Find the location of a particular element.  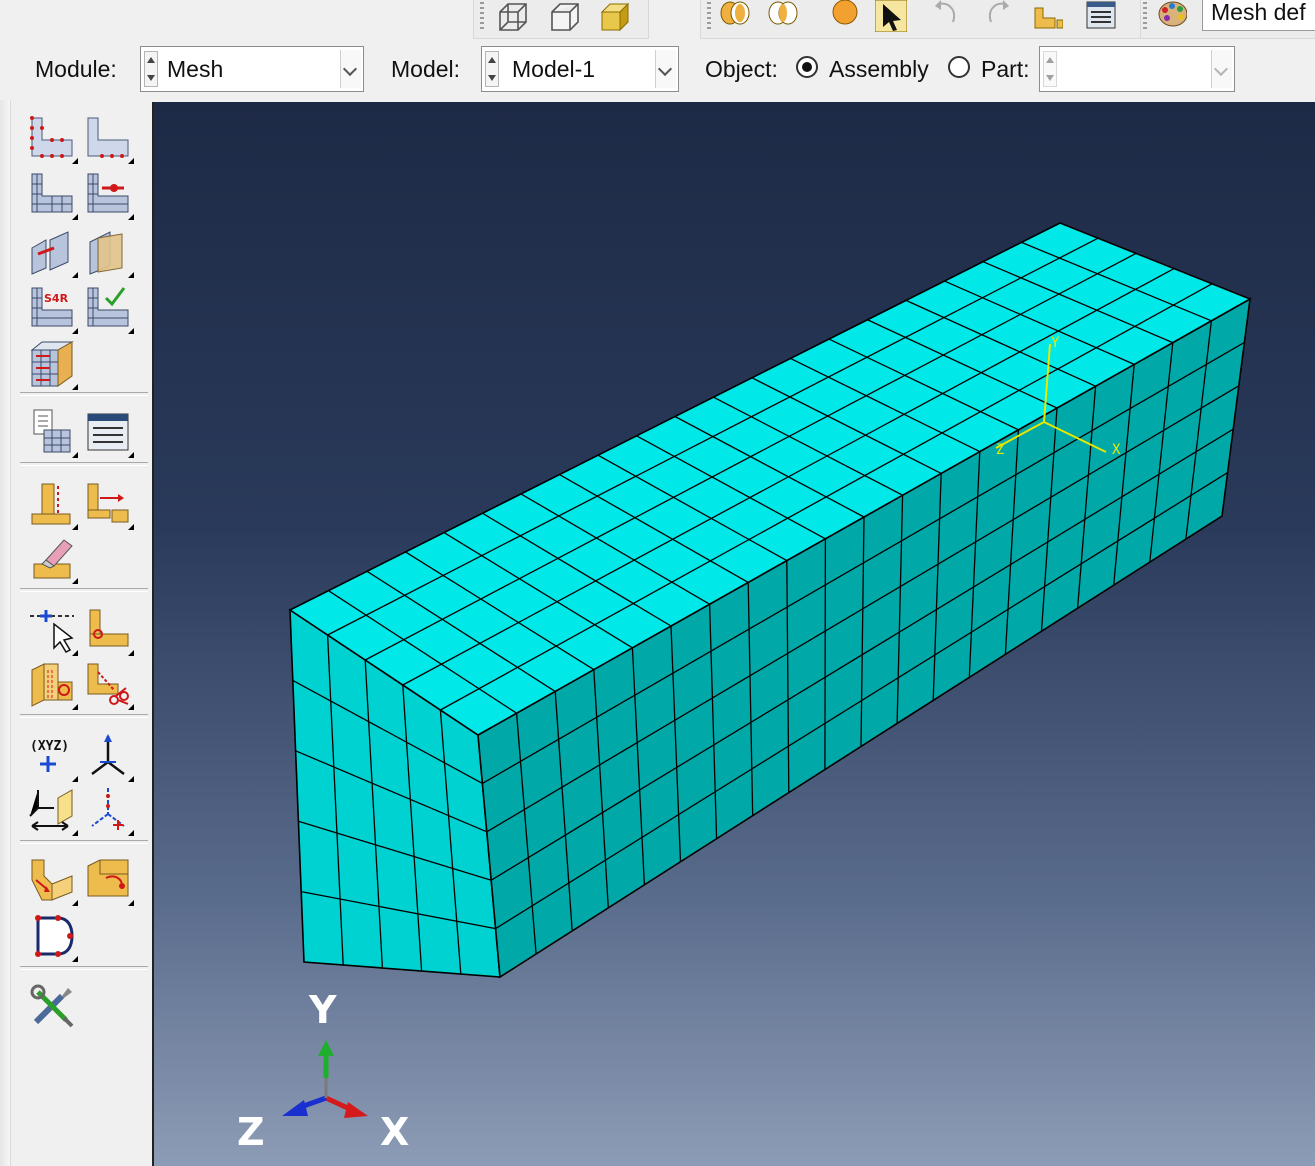

part-radio is located at coordinates (959, 67).